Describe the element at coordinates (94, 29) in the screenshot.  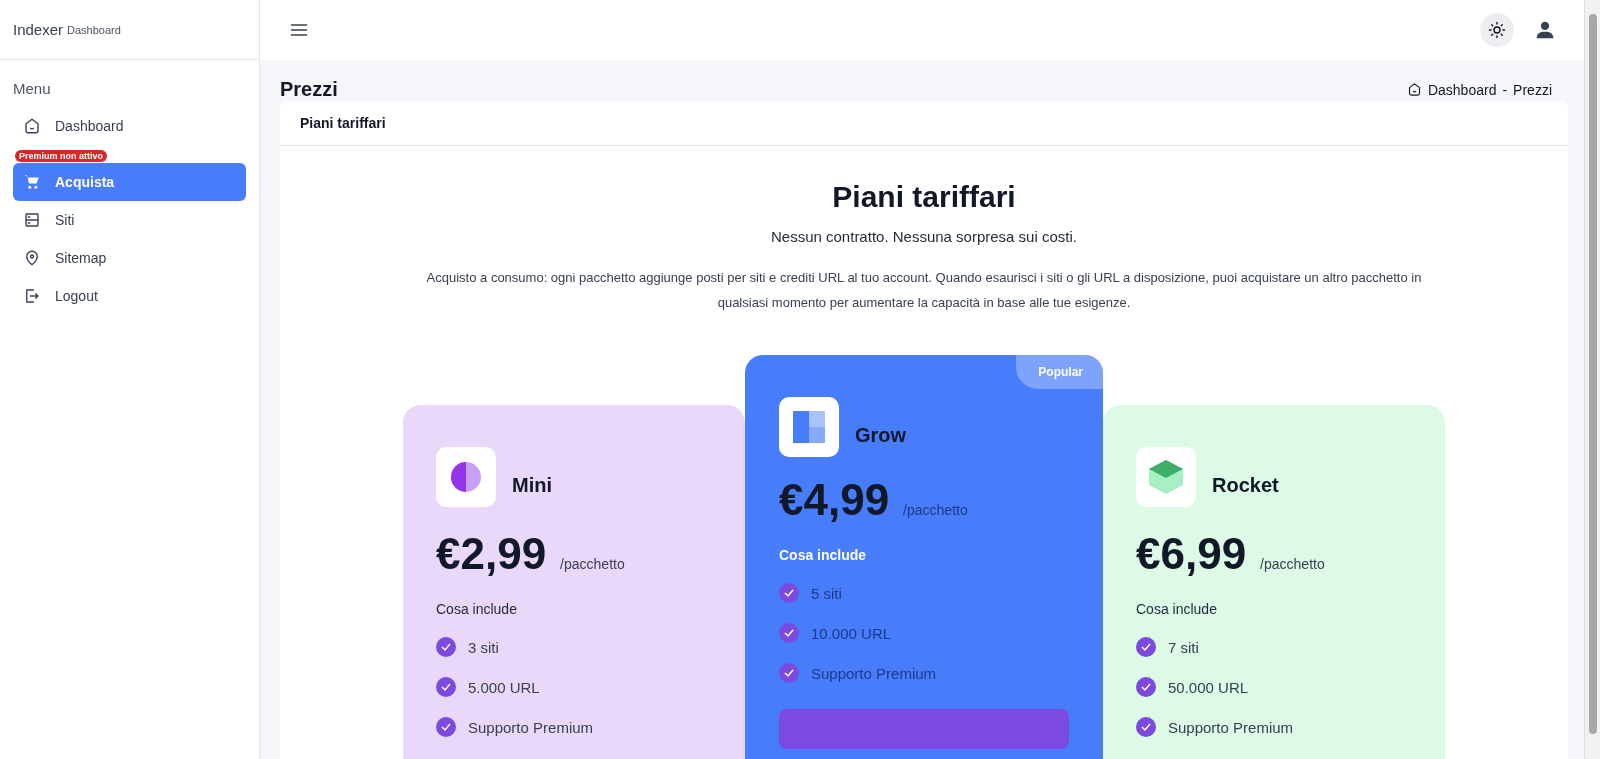
I see `brand-subtitle: Dashboard` at that location.